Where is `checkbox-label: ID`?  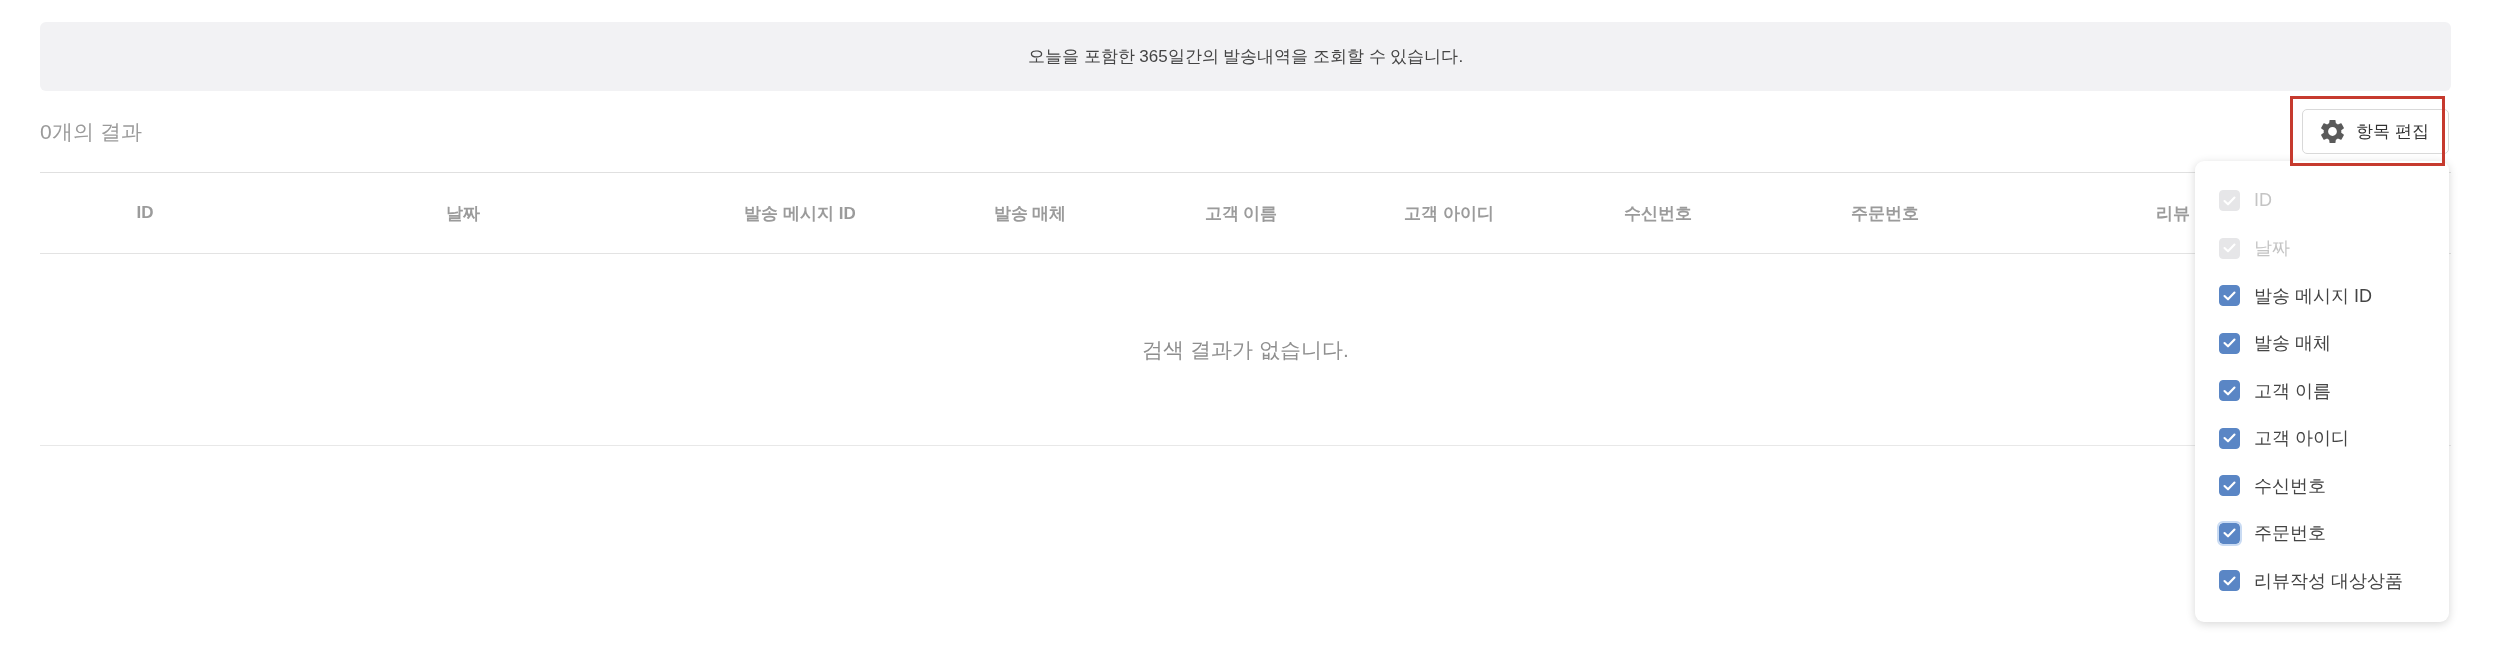
checkbox-label: ID is located at coordinates (2263, 201).